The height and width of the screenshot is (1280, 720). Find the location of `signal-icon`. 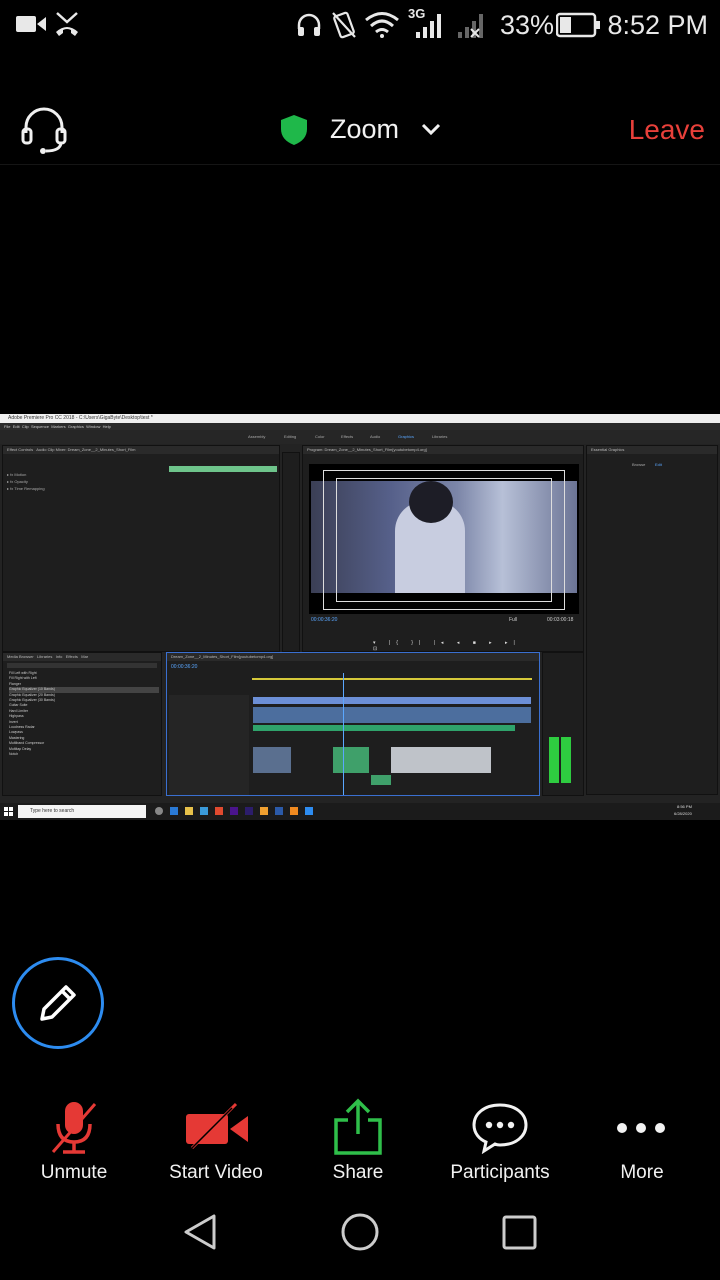

signal-icon is located at coordinates (428, 26).